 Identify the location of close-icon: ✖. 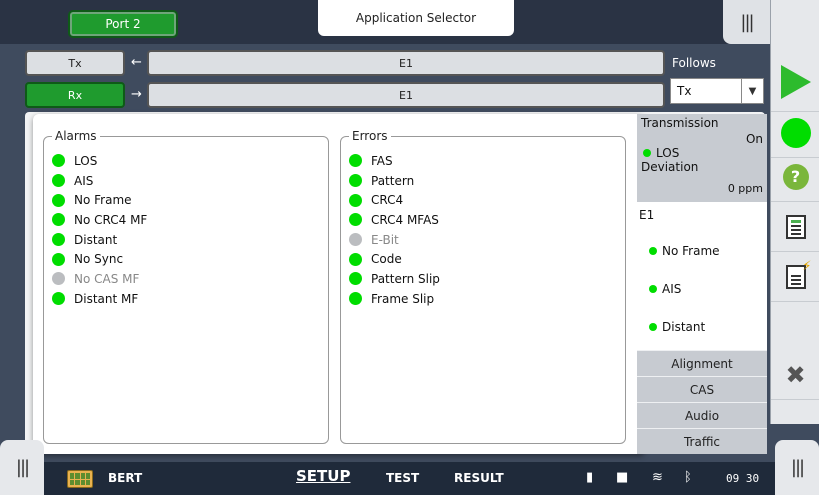
(795, 374).